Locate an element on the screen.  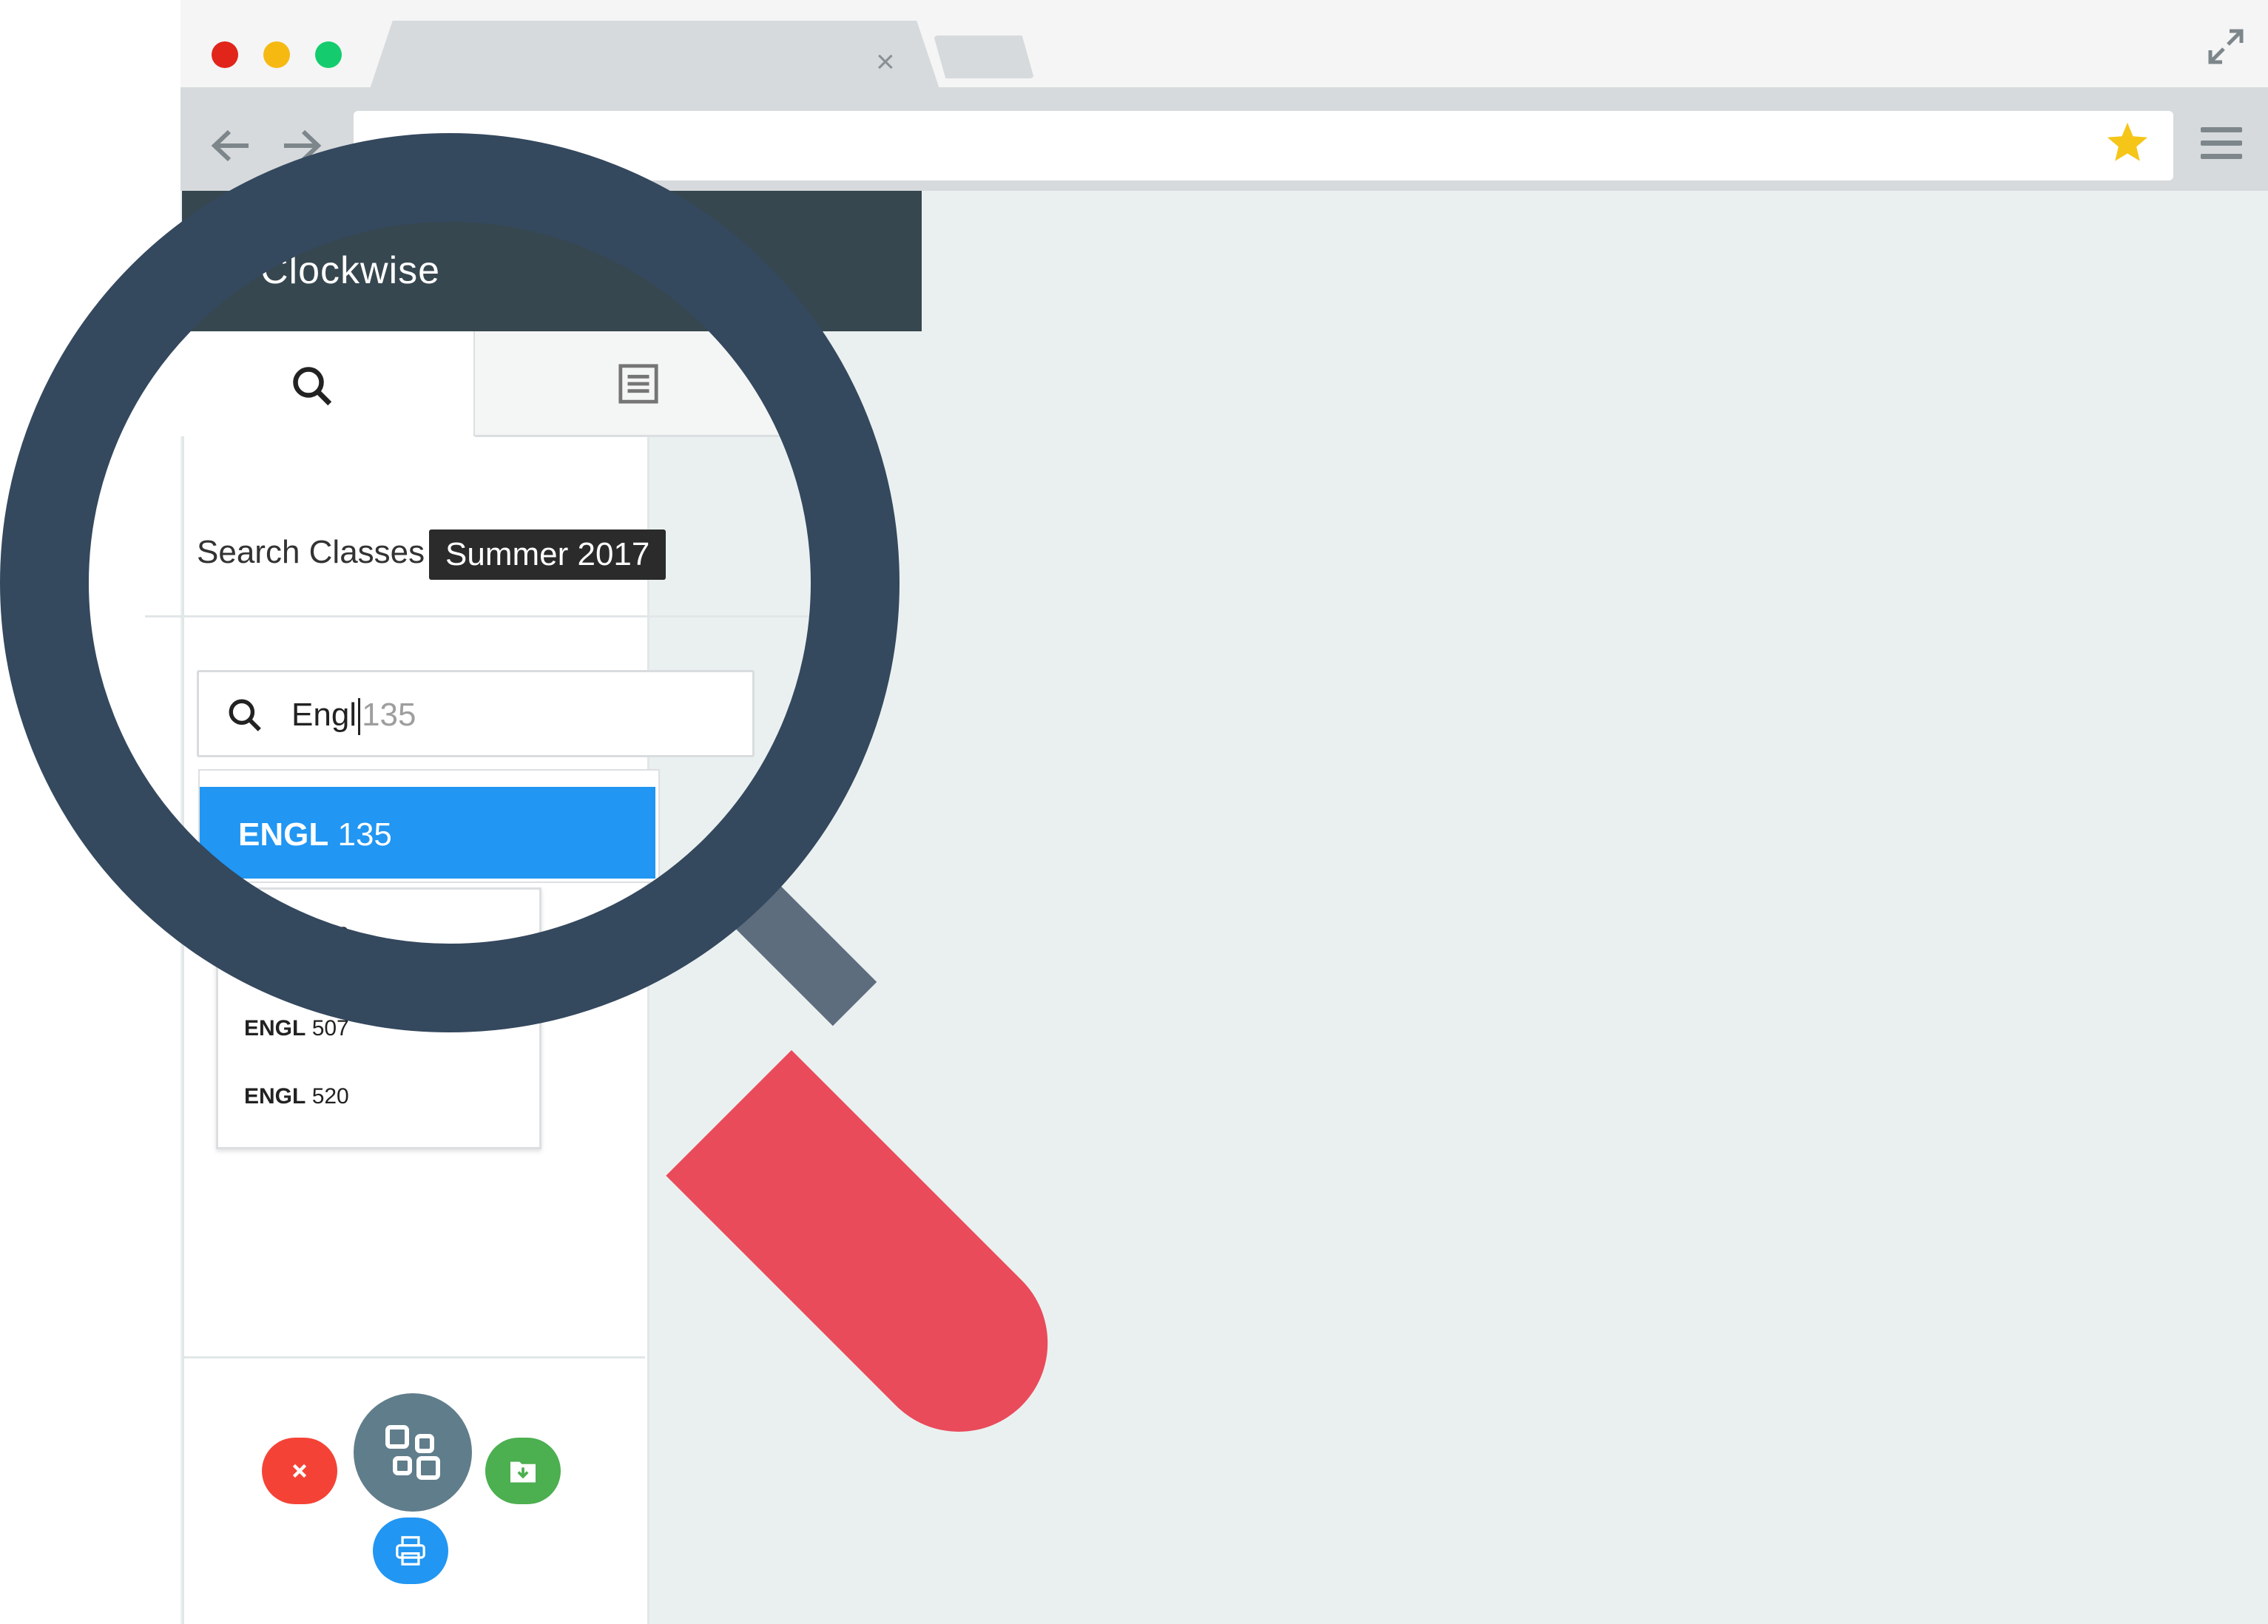
clear-button is located at coordinates (299, 1471).